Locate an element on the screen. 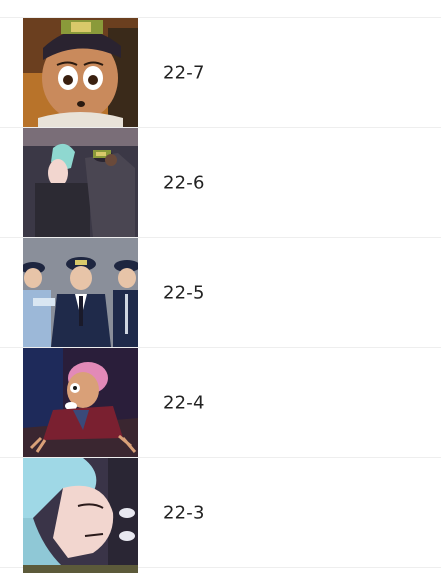  comic-profile-thumbnail-icon is located at coordinates (80, 512).